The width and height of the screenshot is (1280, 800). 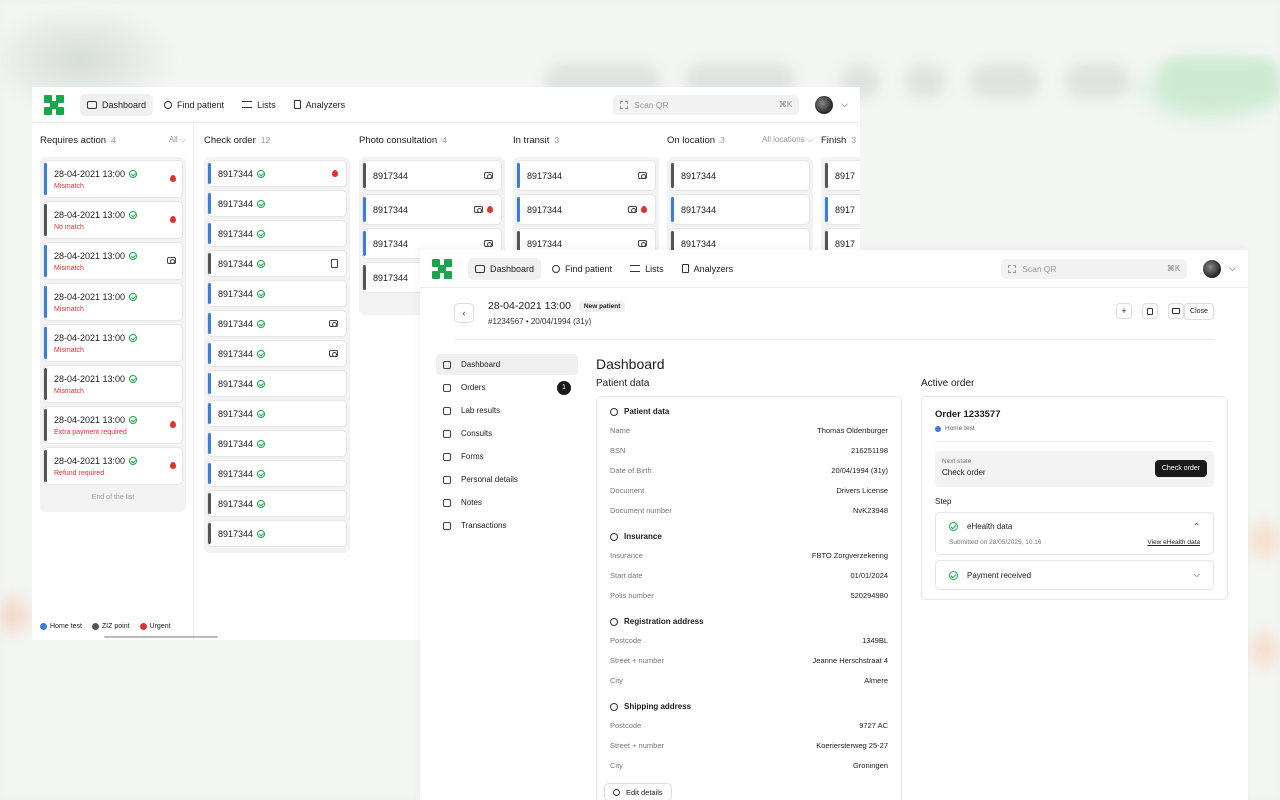 What do you see at coordinates (507, 364) in the screenshot?
I see `sidebar-item-dashboard: Dashboard` at bounding box center [507, 364].